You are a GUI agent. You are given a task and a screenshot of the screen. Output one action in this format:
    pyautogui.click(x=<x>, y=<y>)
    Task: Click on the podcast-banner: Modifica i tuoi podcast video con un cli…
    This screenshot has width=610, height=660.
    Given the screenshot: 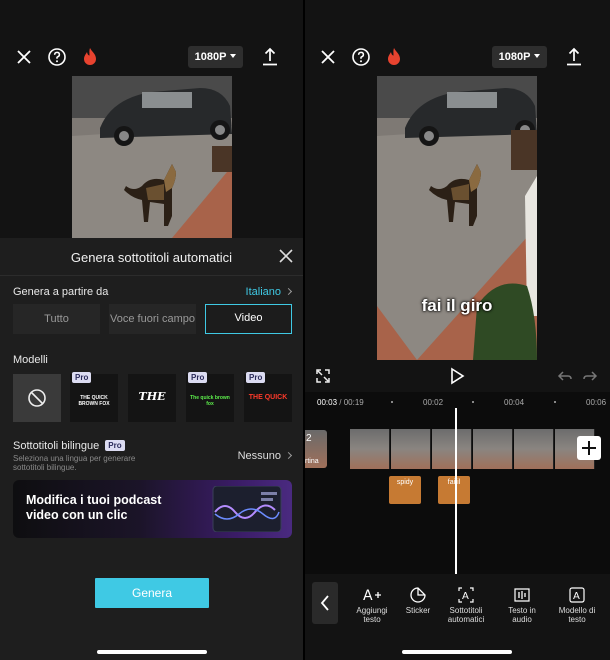 What is the action you would take?
    pyautogui.click(x=152, y=509)
    